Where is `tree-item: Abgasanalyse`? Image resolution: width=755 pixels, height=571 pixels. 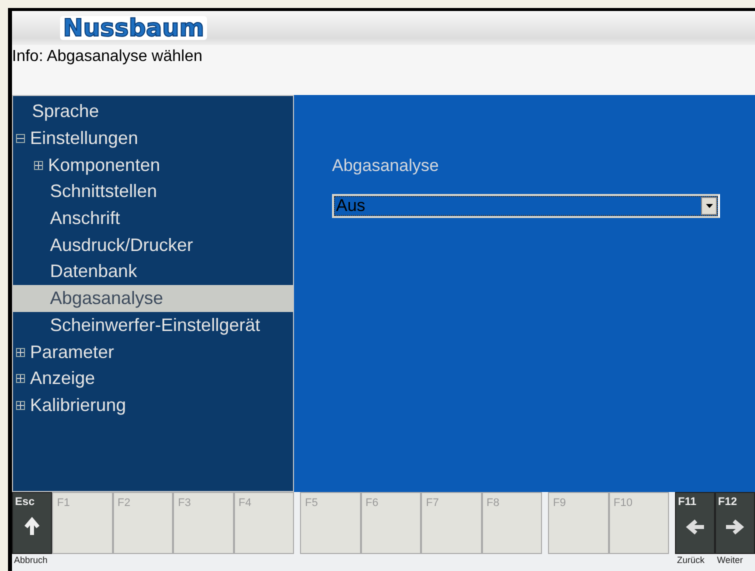 tree-item: Abgasanalyse is located at coordinates (153, 298).